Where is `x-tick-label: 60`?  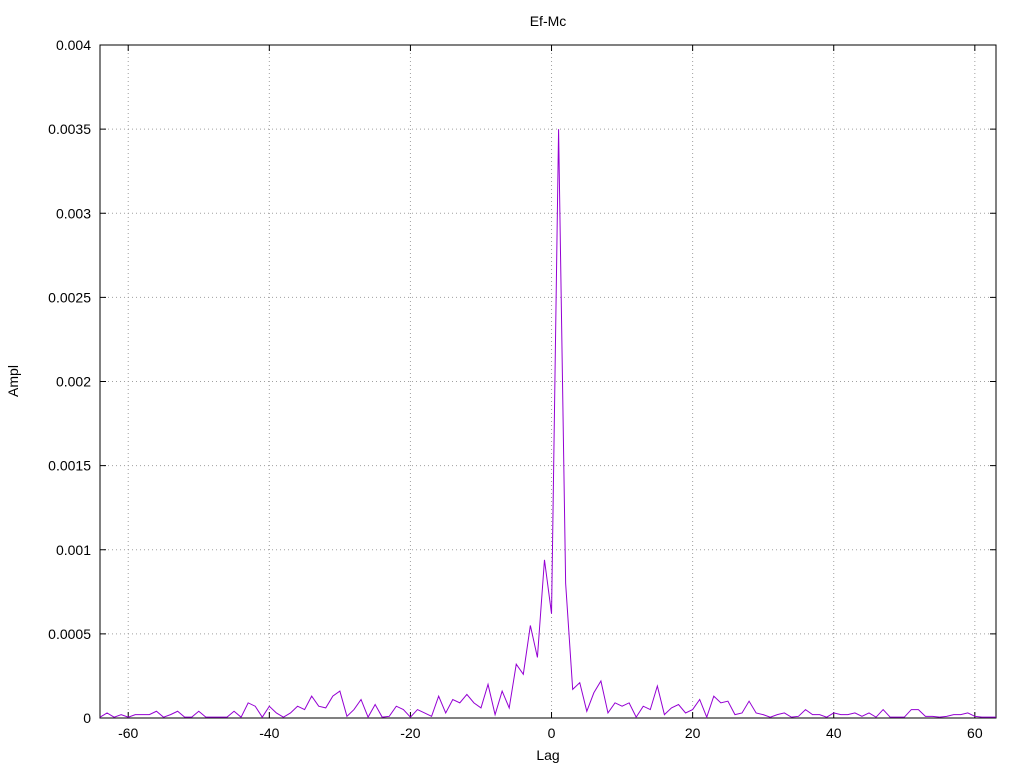
x-tick-label: 60 is located at coordinates (975, 733).